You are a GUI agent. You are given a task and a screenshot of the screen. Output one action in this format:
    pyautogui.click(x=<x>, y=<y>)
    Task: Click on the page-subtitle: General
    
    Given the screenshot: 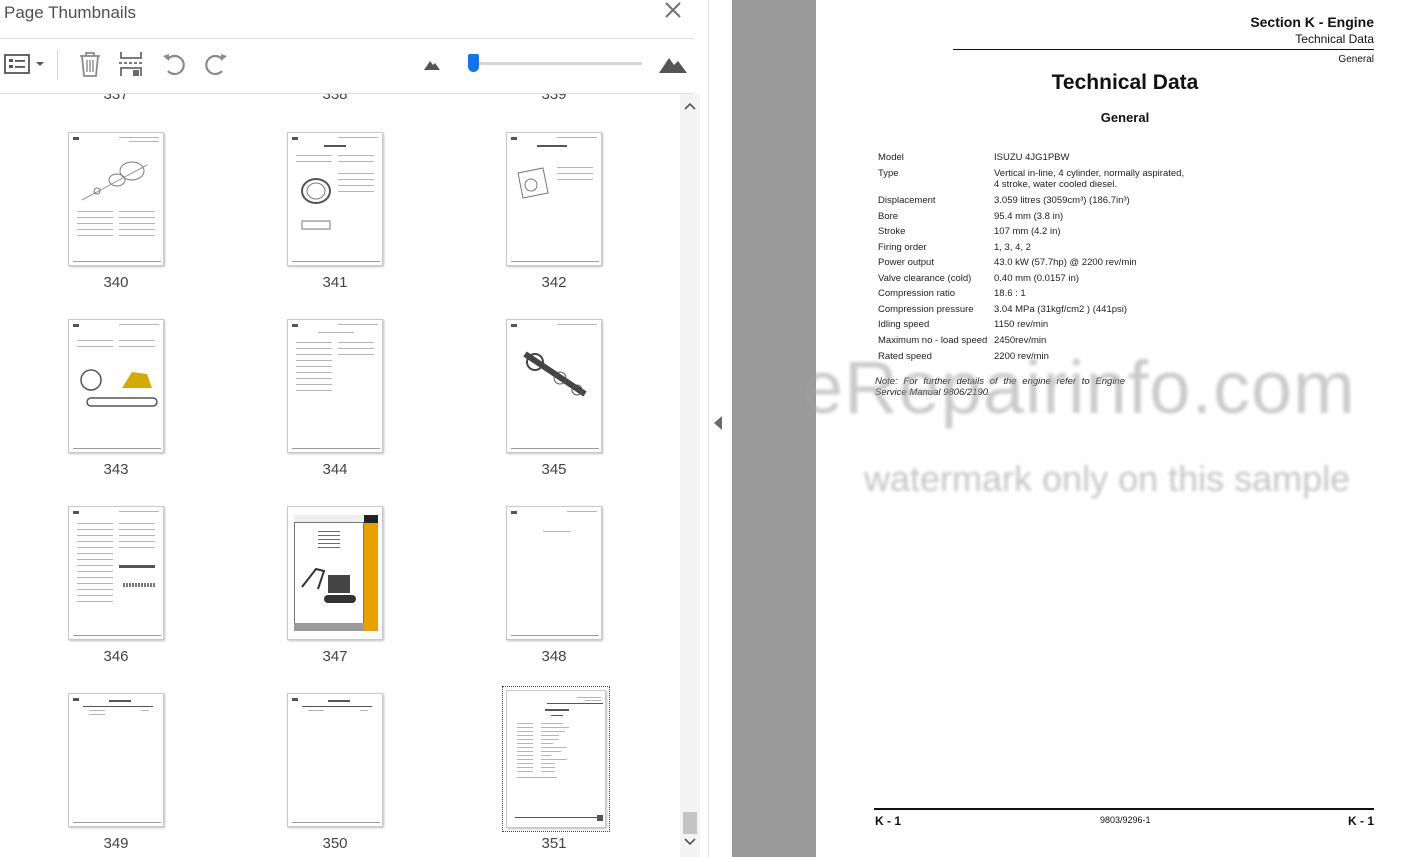 What is the action you would take?
    pyautogui.click(x=1125, y=117)
    